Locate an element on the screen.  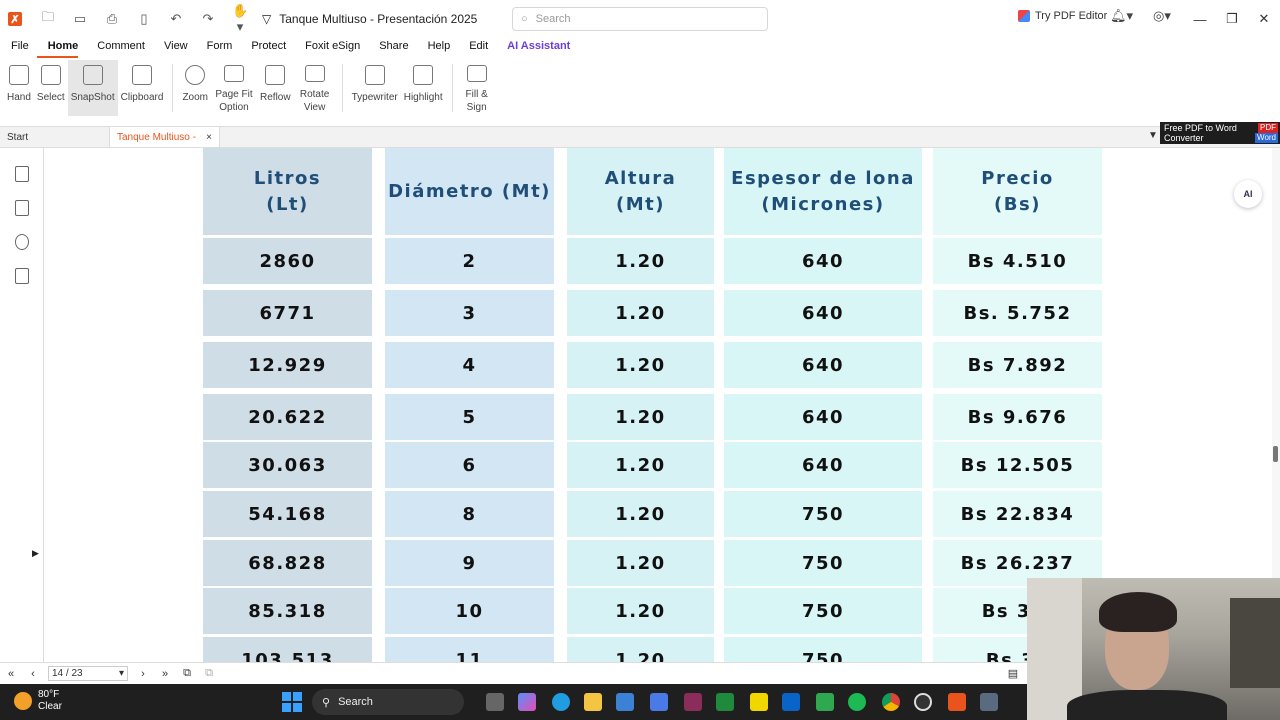
reflow-button: Reflow is located at coordinates (275, 88).